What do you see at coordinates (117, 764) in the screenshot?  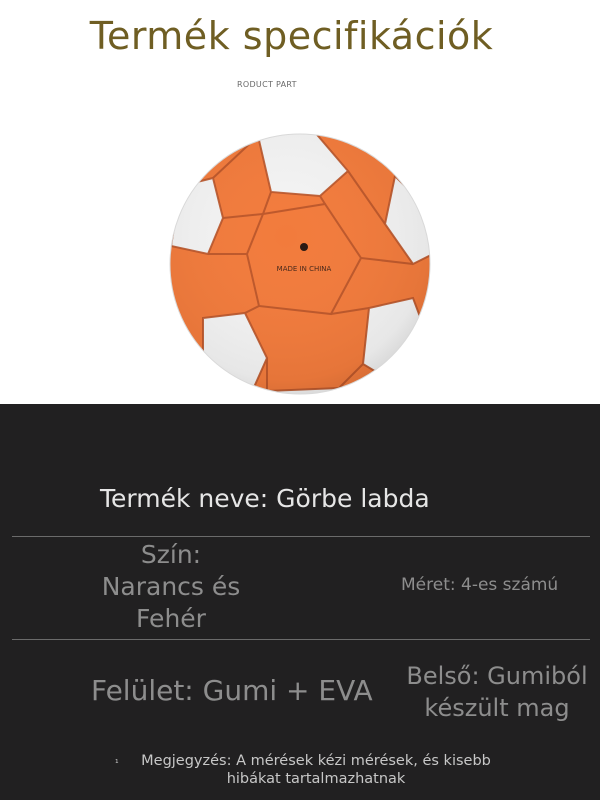 I see `note-bullet-icon: ¹` at bounding box center [117, 764].